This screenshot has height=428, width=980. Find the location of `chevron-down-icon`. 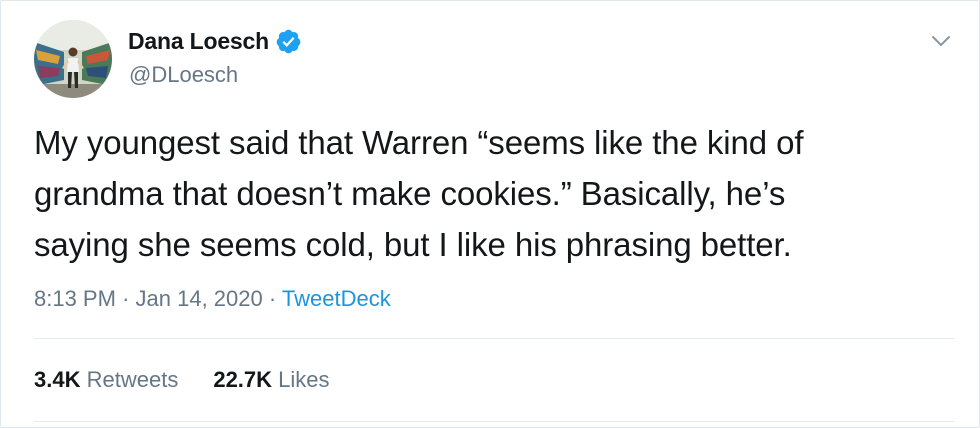

chevron-down-icon is located at coordinates (941, 41).